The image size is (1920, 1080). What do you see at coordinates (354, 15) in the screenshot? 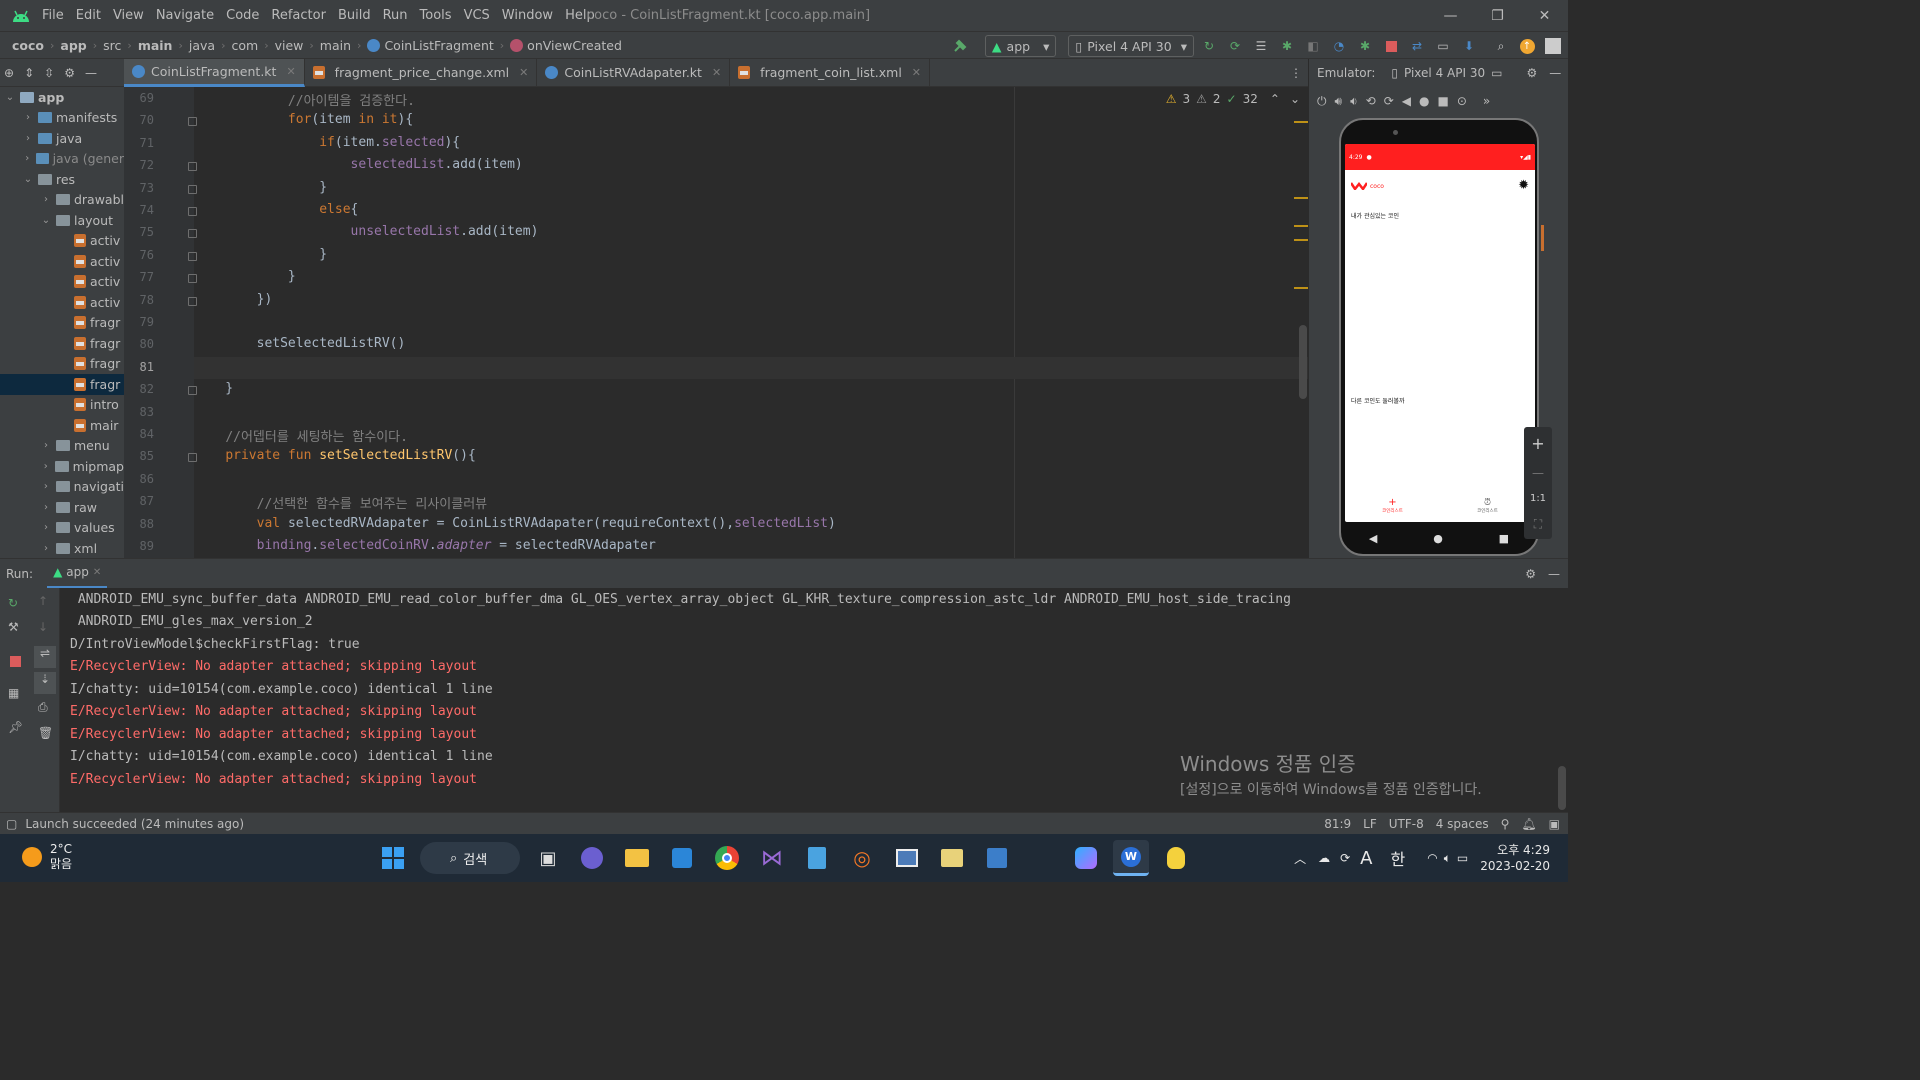
I see `menu-build: Build` at bounding box center [354, 15].